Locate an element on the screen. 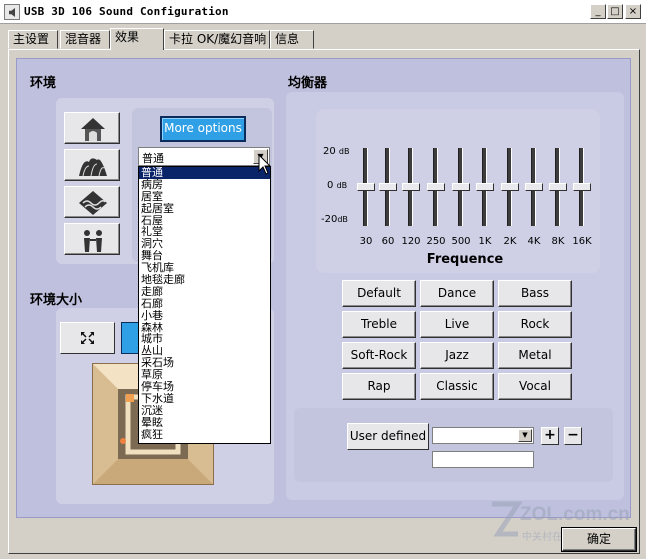 The height and width of the screenshot is (559, 646). tab-info: 信息 is located at coordinates (292, 39).